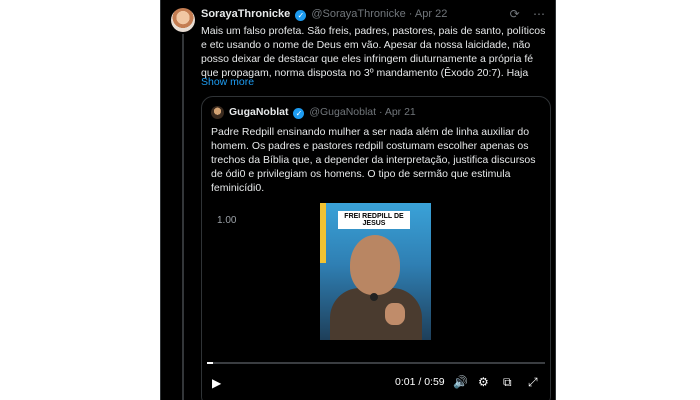 The image size is (700, 400). Describe the element at coordinates (376, 363) in the screenshot. I see `progress-bar` at that location.